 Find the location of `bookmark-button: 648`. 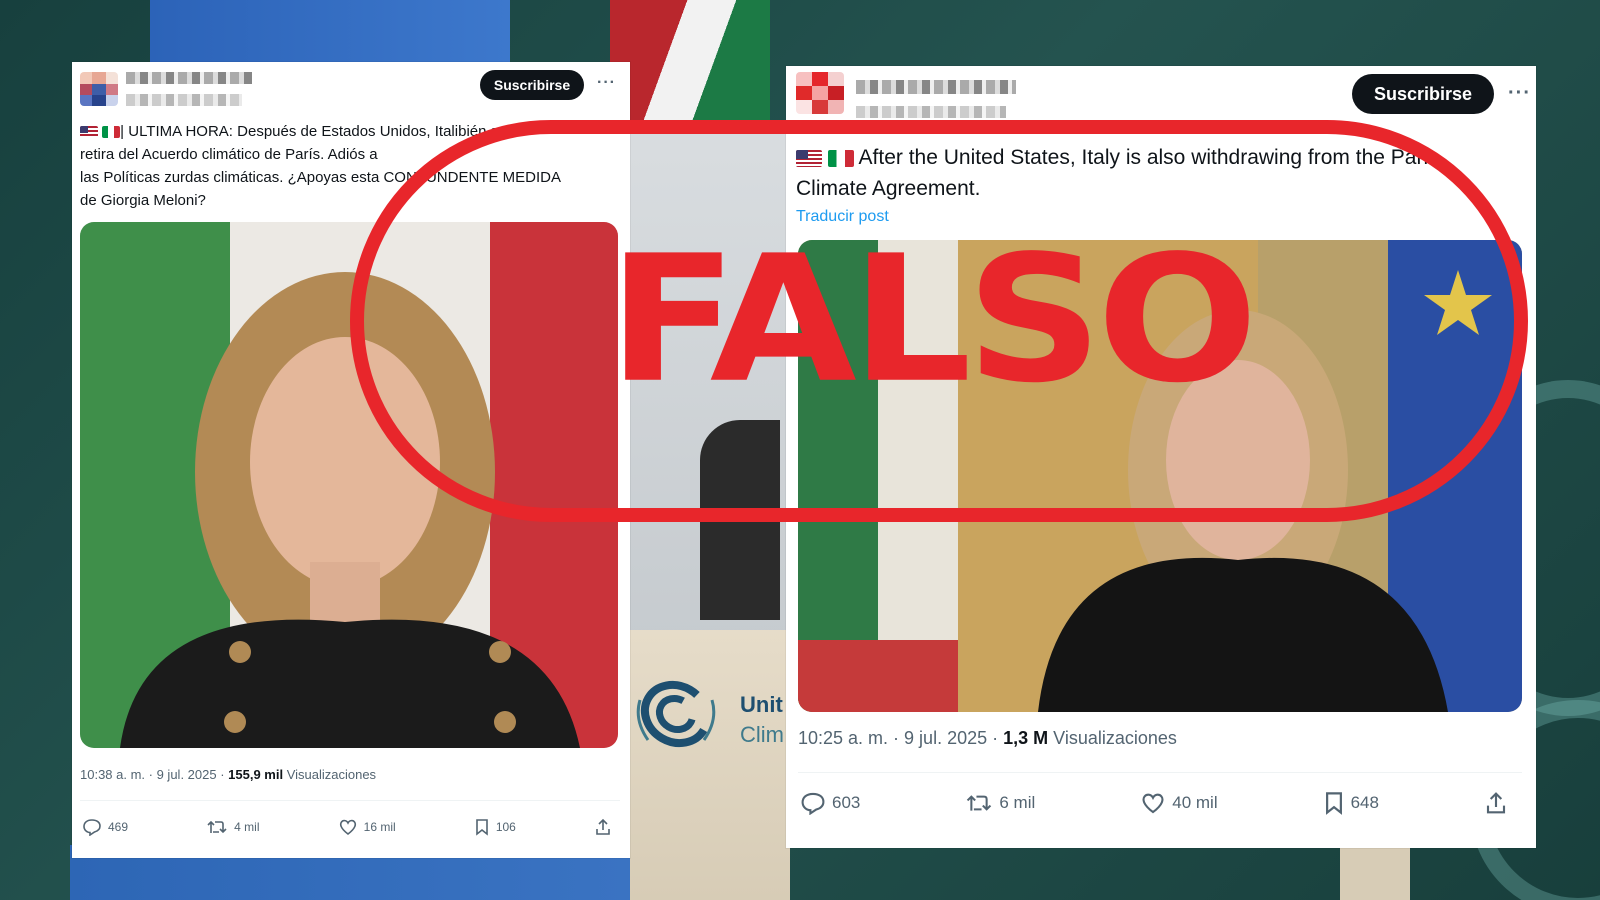

bookmark-button: 648 is located at coordinates (1351, 803).